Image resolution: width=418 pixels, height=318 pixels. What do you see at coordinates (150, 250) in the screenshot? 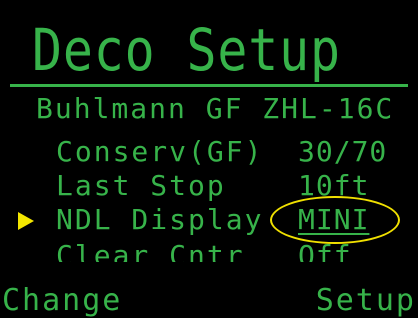
I see `setting-label: Clear Cntr` at bounding box center [150, 250].